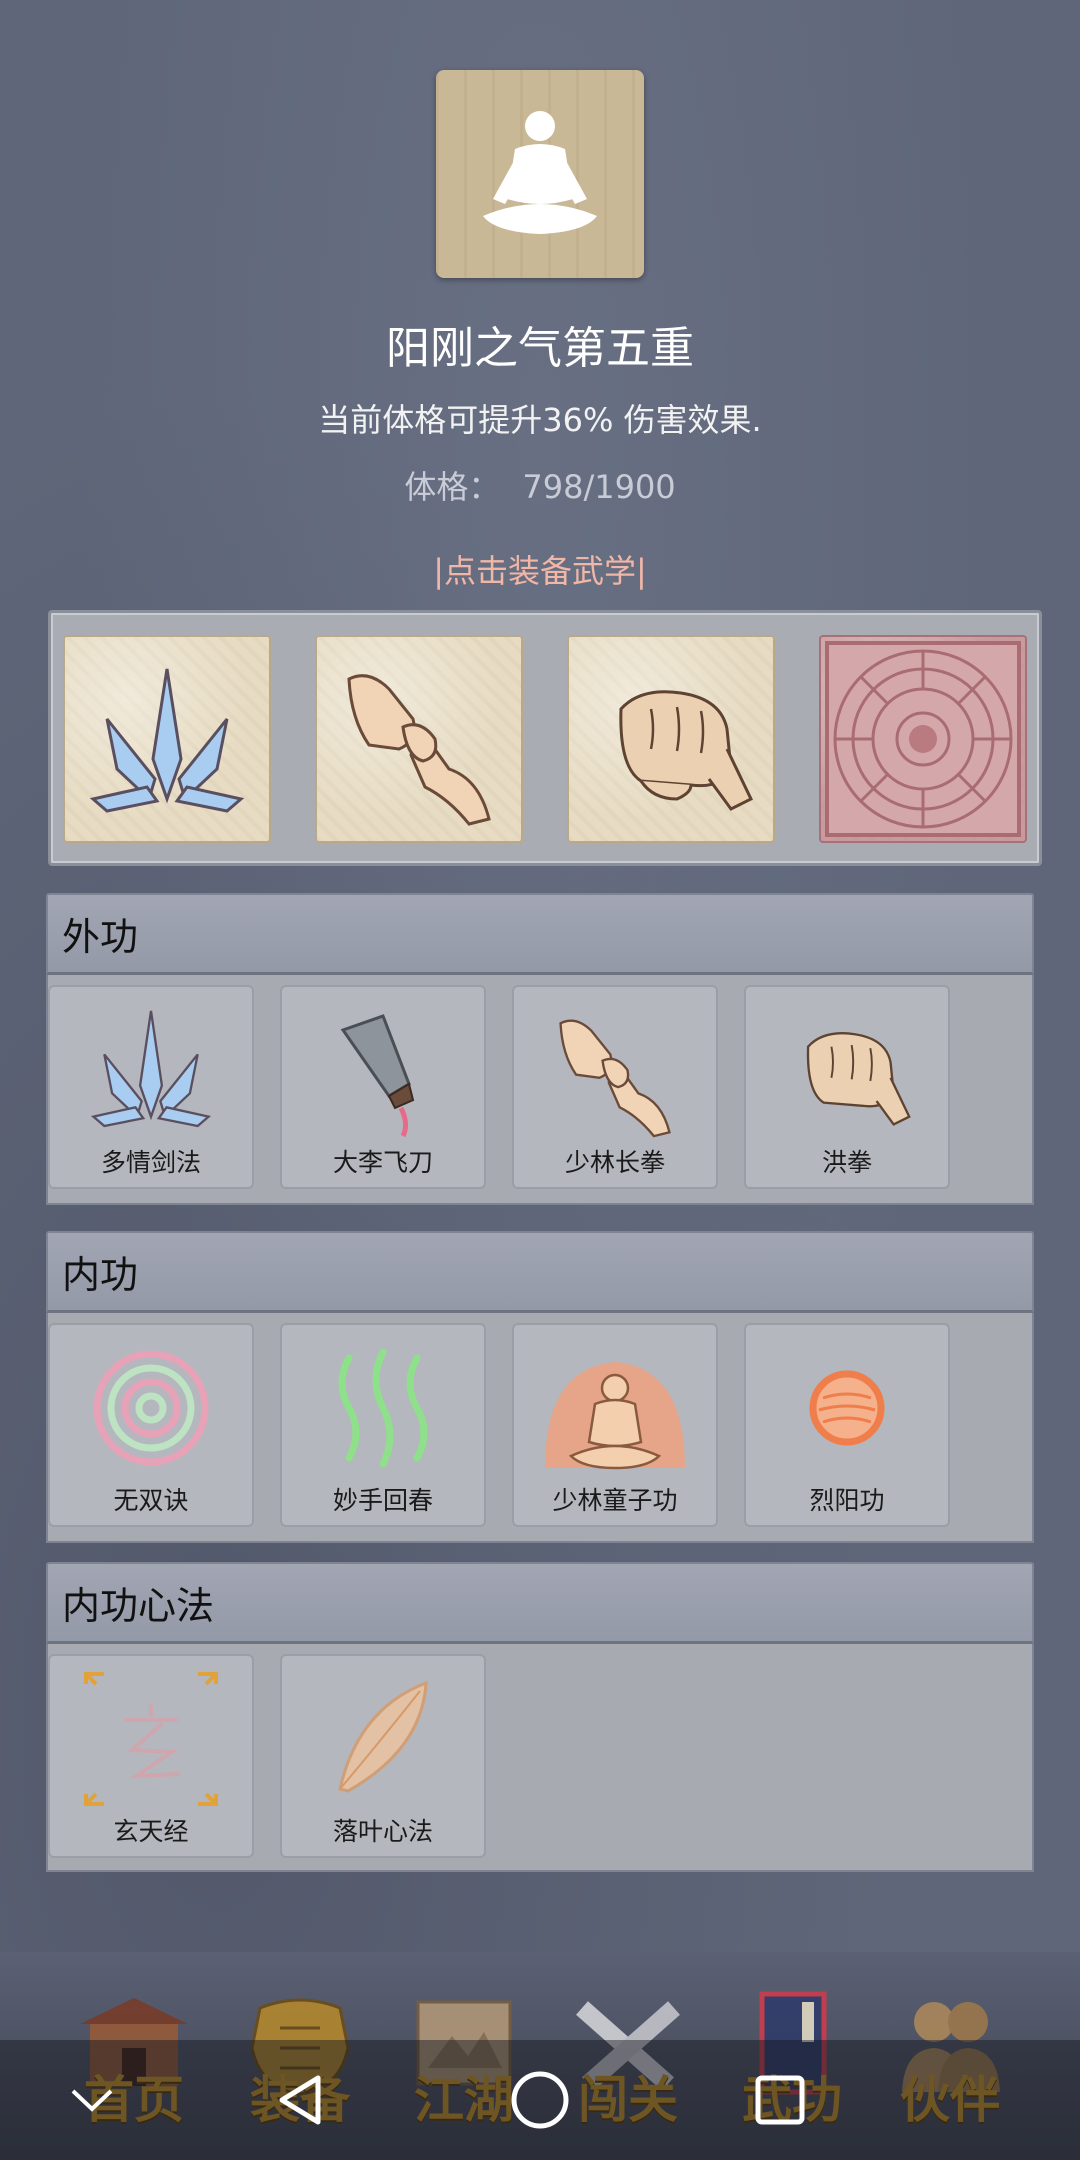 This screenshot has width=1080, height=2160. Describe the element at coordinates (540, 934) in the screenshot. I see `section-header: 外功` at that location.